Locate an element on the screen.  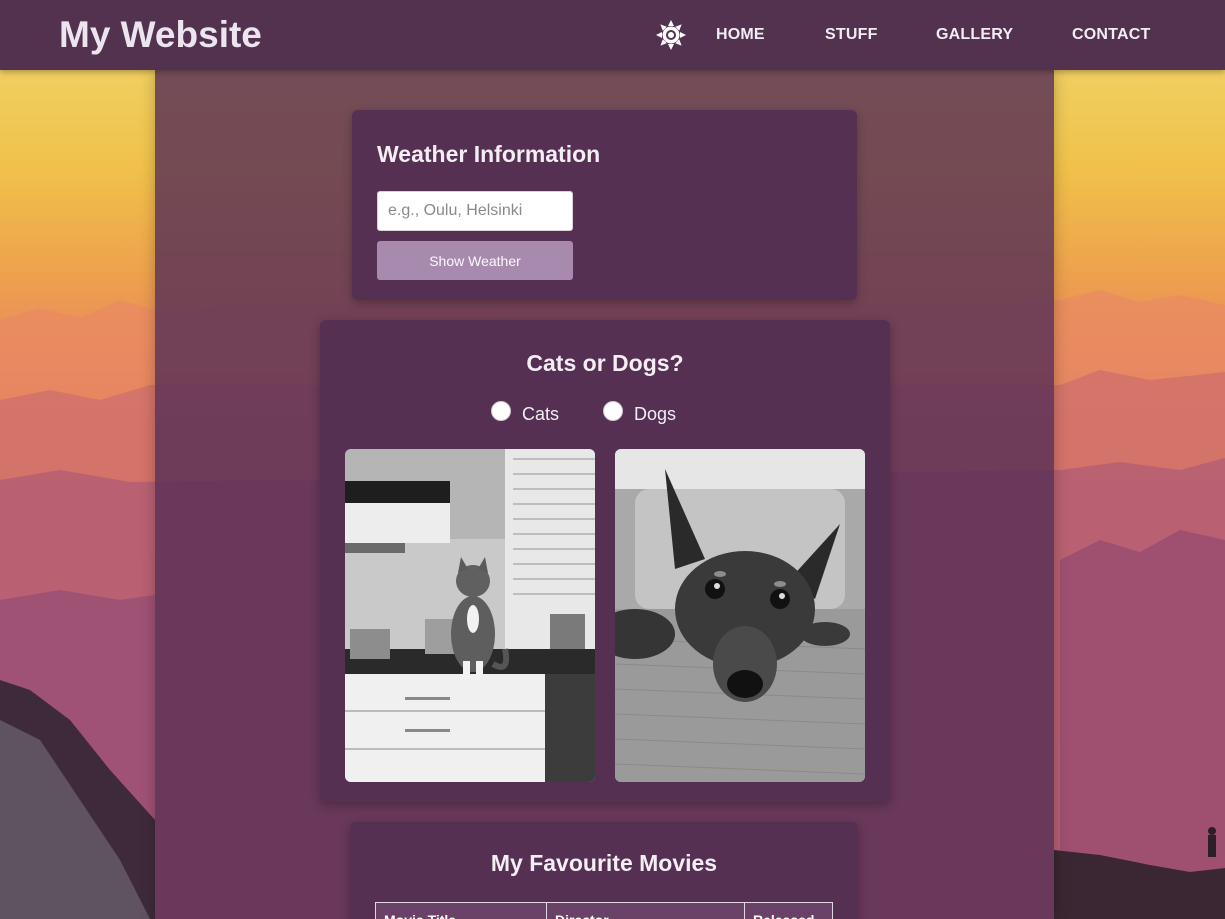
weather-card: Weather Information Show Weather is located at coordinates (604, 205).